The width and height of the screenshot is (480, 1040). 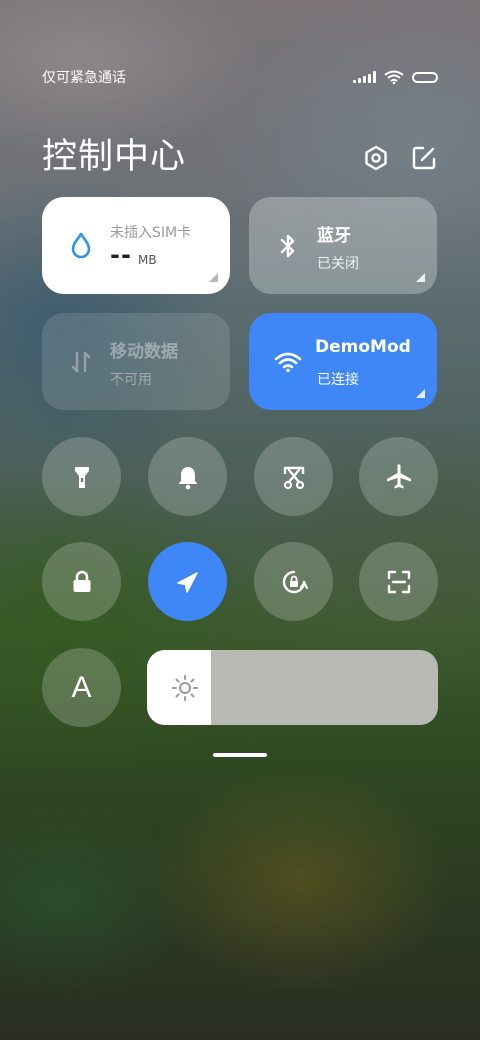 I want to click on screenshot-icon, so click(x=293, y=477).